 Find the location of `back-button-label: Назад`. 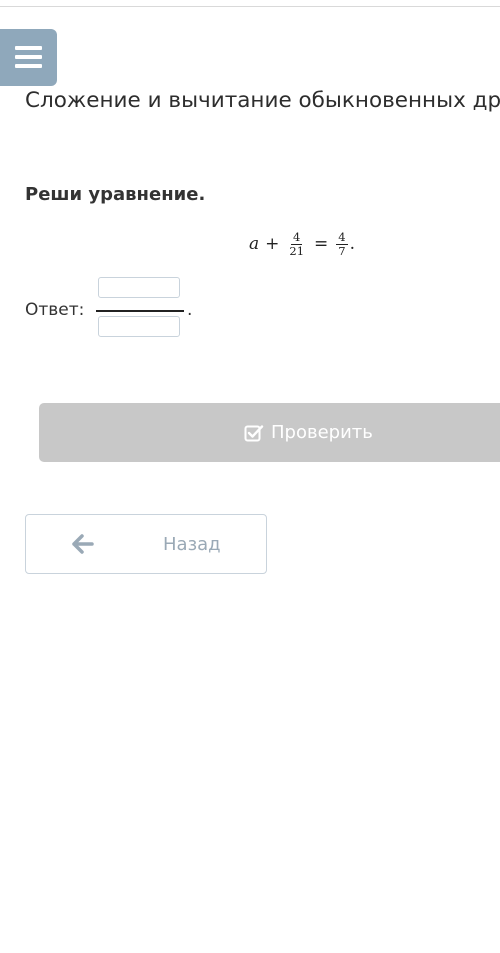

back-button-label: Назад is located at coordinates (192, 544).